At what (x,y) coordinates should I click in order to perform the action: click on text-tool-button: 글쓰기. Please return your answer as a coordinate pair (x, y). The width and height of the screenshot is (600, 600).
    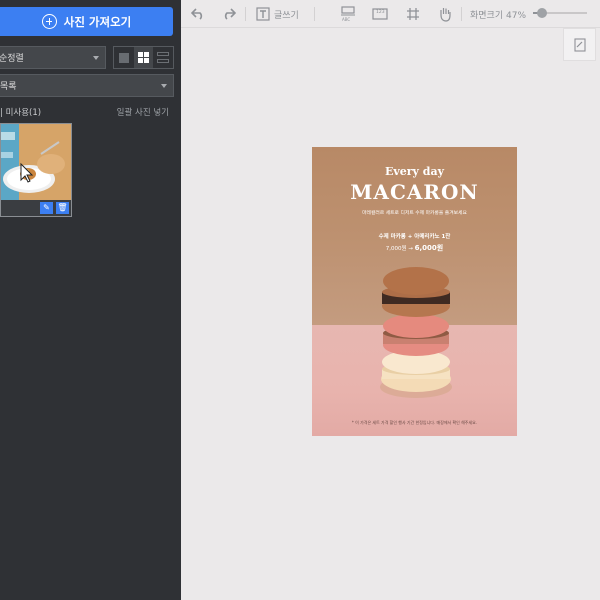
    Looking at the image, I should click on (277, 14).